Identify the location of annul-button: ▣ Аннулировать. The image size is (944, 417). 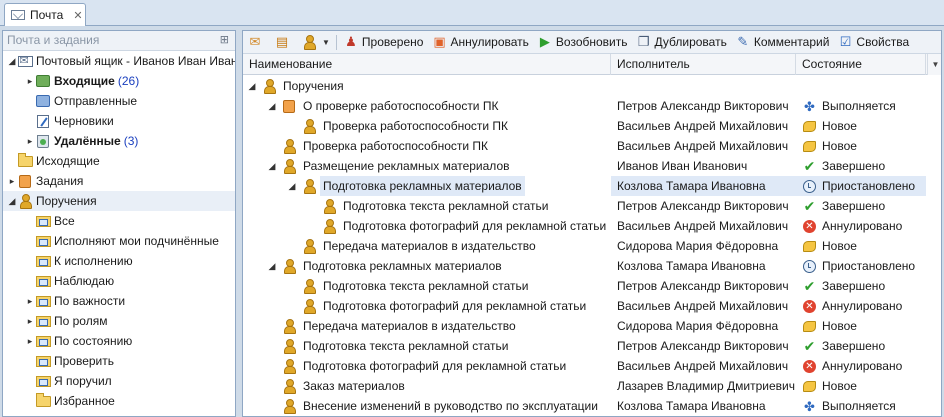
(480, 42).